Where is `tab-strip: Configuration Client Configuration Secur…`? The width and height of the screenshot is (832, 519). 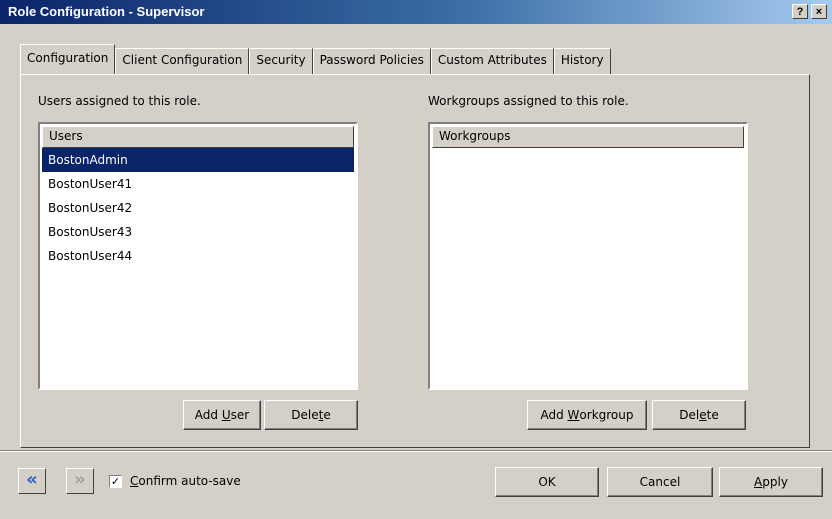 tab-strip: Configuration Client Configuration Secur… is located at coordinates (315, 59).